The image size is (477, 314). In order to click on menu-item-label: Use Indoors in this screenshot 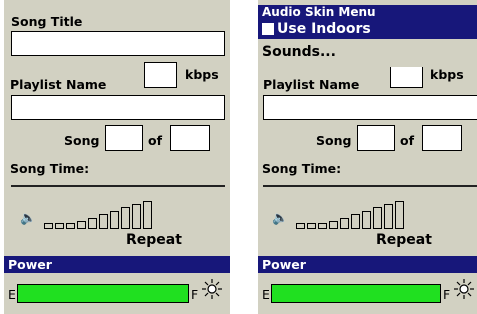, I will do `click(324, 29)`.